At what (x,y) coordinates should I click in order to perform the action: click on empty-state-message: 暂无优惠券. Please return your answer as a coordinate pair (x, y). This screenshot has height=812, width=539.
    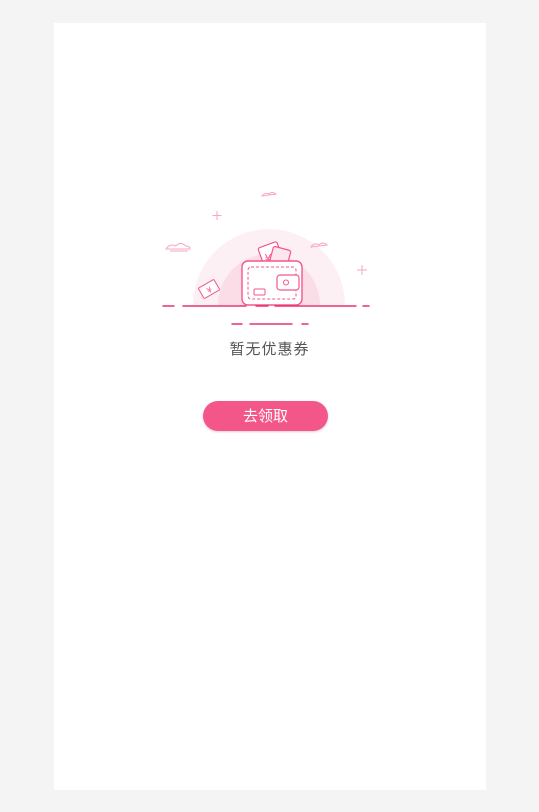
    Looking at the image, I should click on (269, 349).